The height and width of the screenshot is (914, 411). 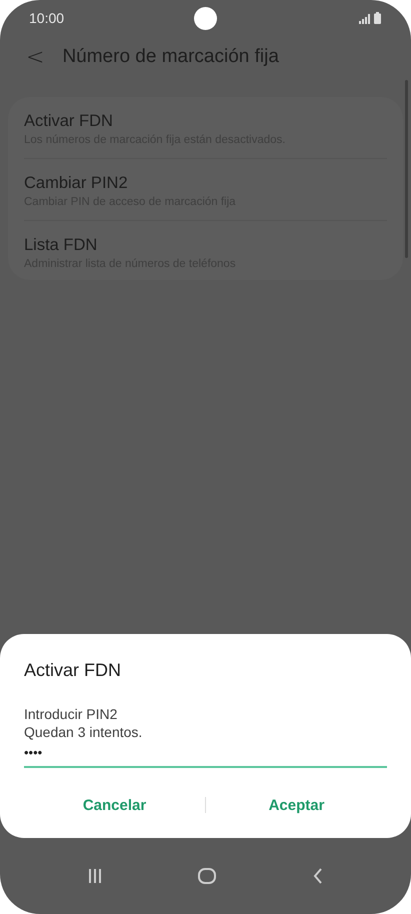 What do you see at coordinates (95, 876) in the screenshot?
I see `recent-apps-icon` at bounding box center [95, 876].